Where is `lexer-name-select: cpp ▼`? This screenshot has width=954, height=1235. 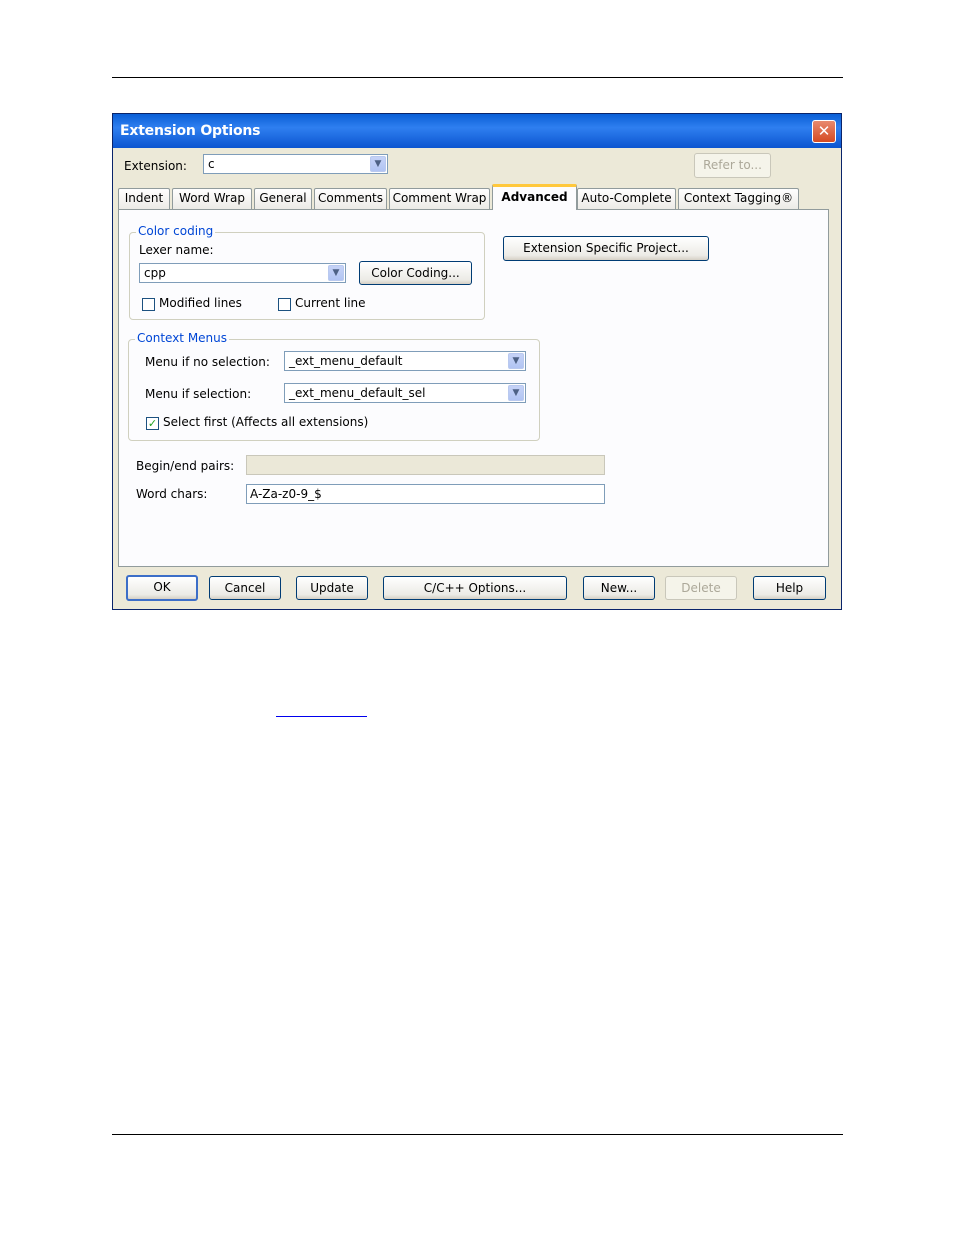
lexer-name-select: cpp ▼ is located at coordinates (242, 273).